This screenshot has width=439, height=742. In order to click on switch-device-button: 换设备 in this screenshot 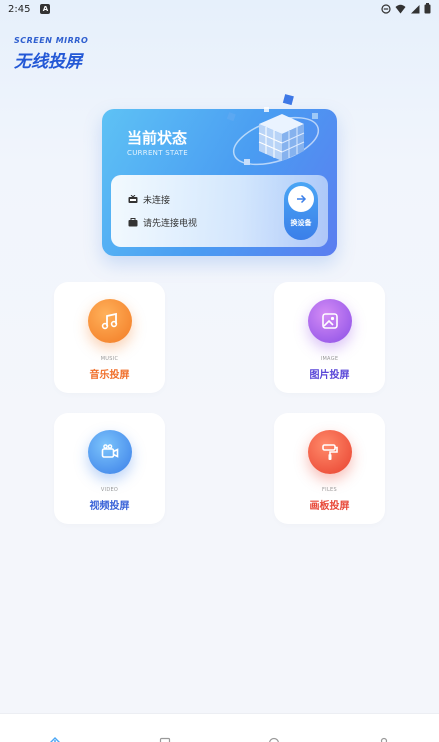, I will do `click(301, 211)`.